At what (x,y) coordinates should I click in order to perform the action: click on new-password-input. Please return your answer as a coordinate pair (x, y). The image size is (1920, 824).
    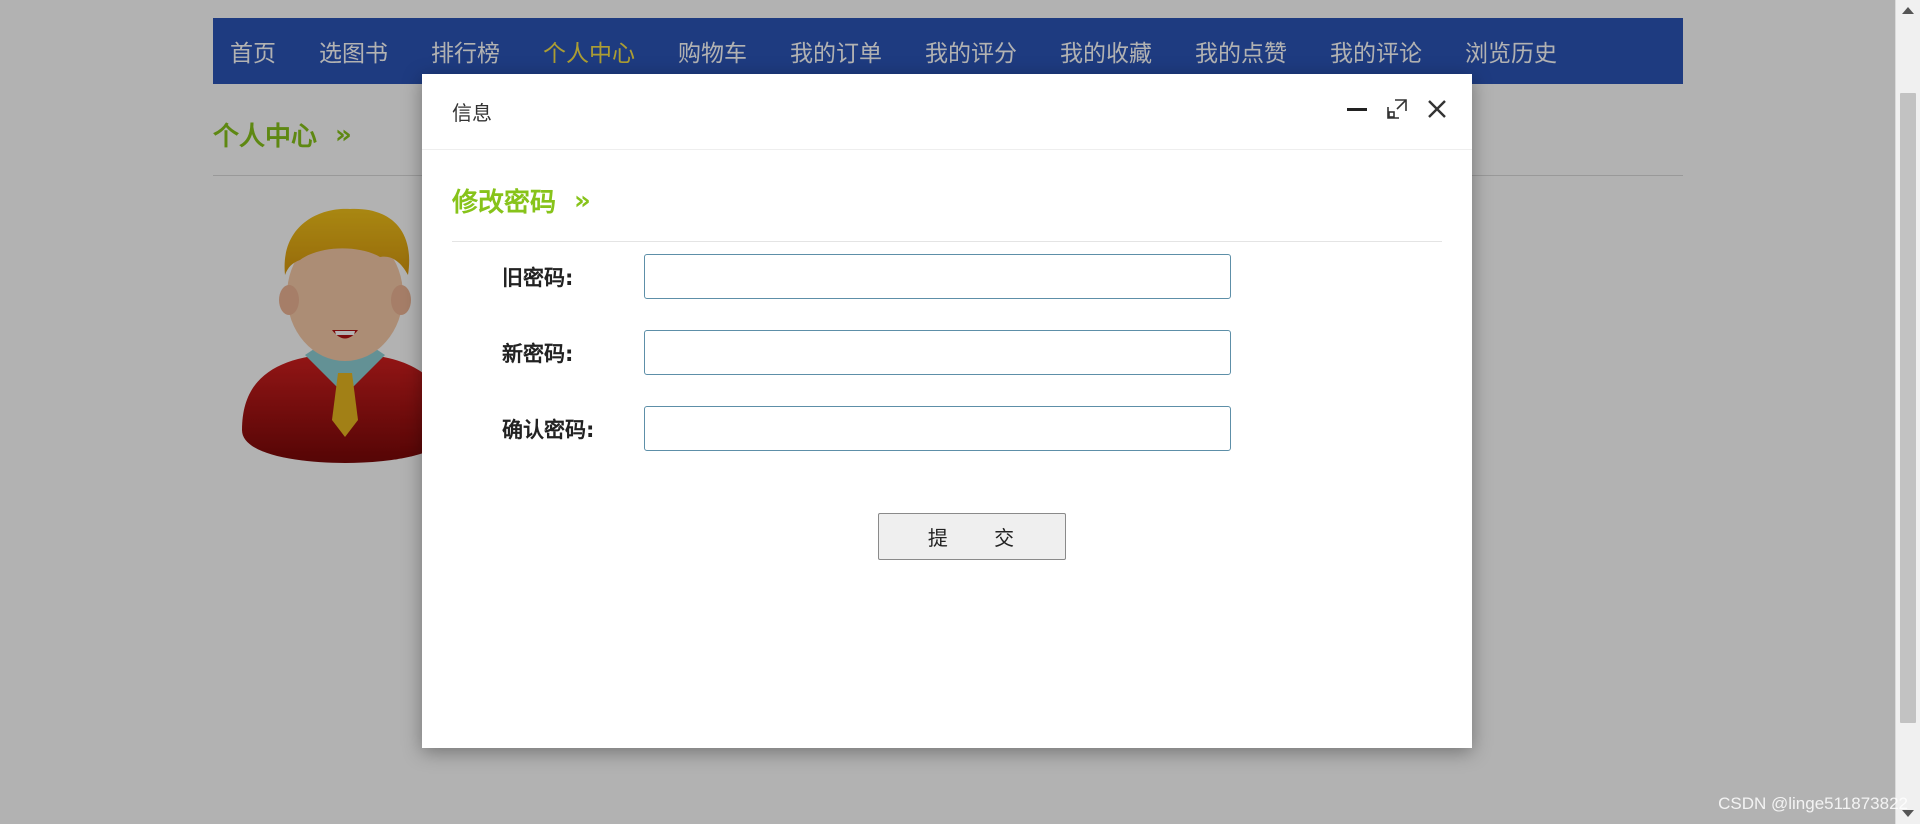
    Looking at the image, I should click on (937, 352).